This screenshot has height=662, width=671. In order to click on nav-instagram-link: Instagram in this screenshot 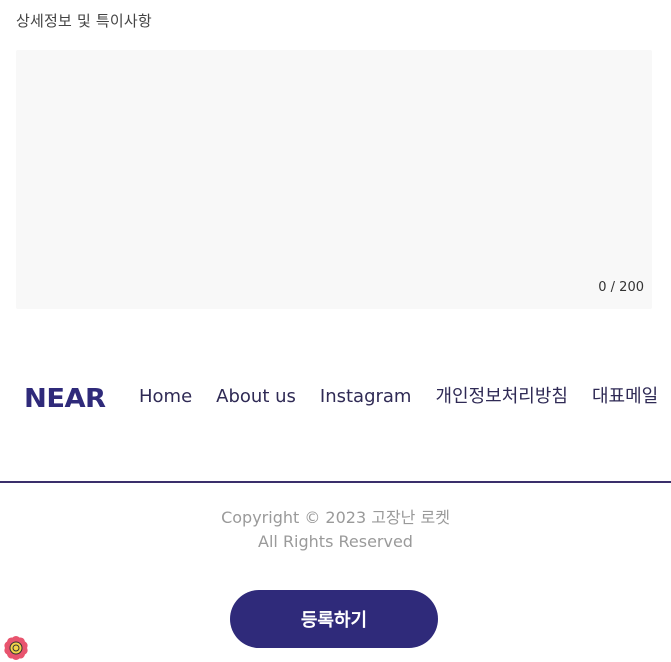, I will do `click(366, 397)`.